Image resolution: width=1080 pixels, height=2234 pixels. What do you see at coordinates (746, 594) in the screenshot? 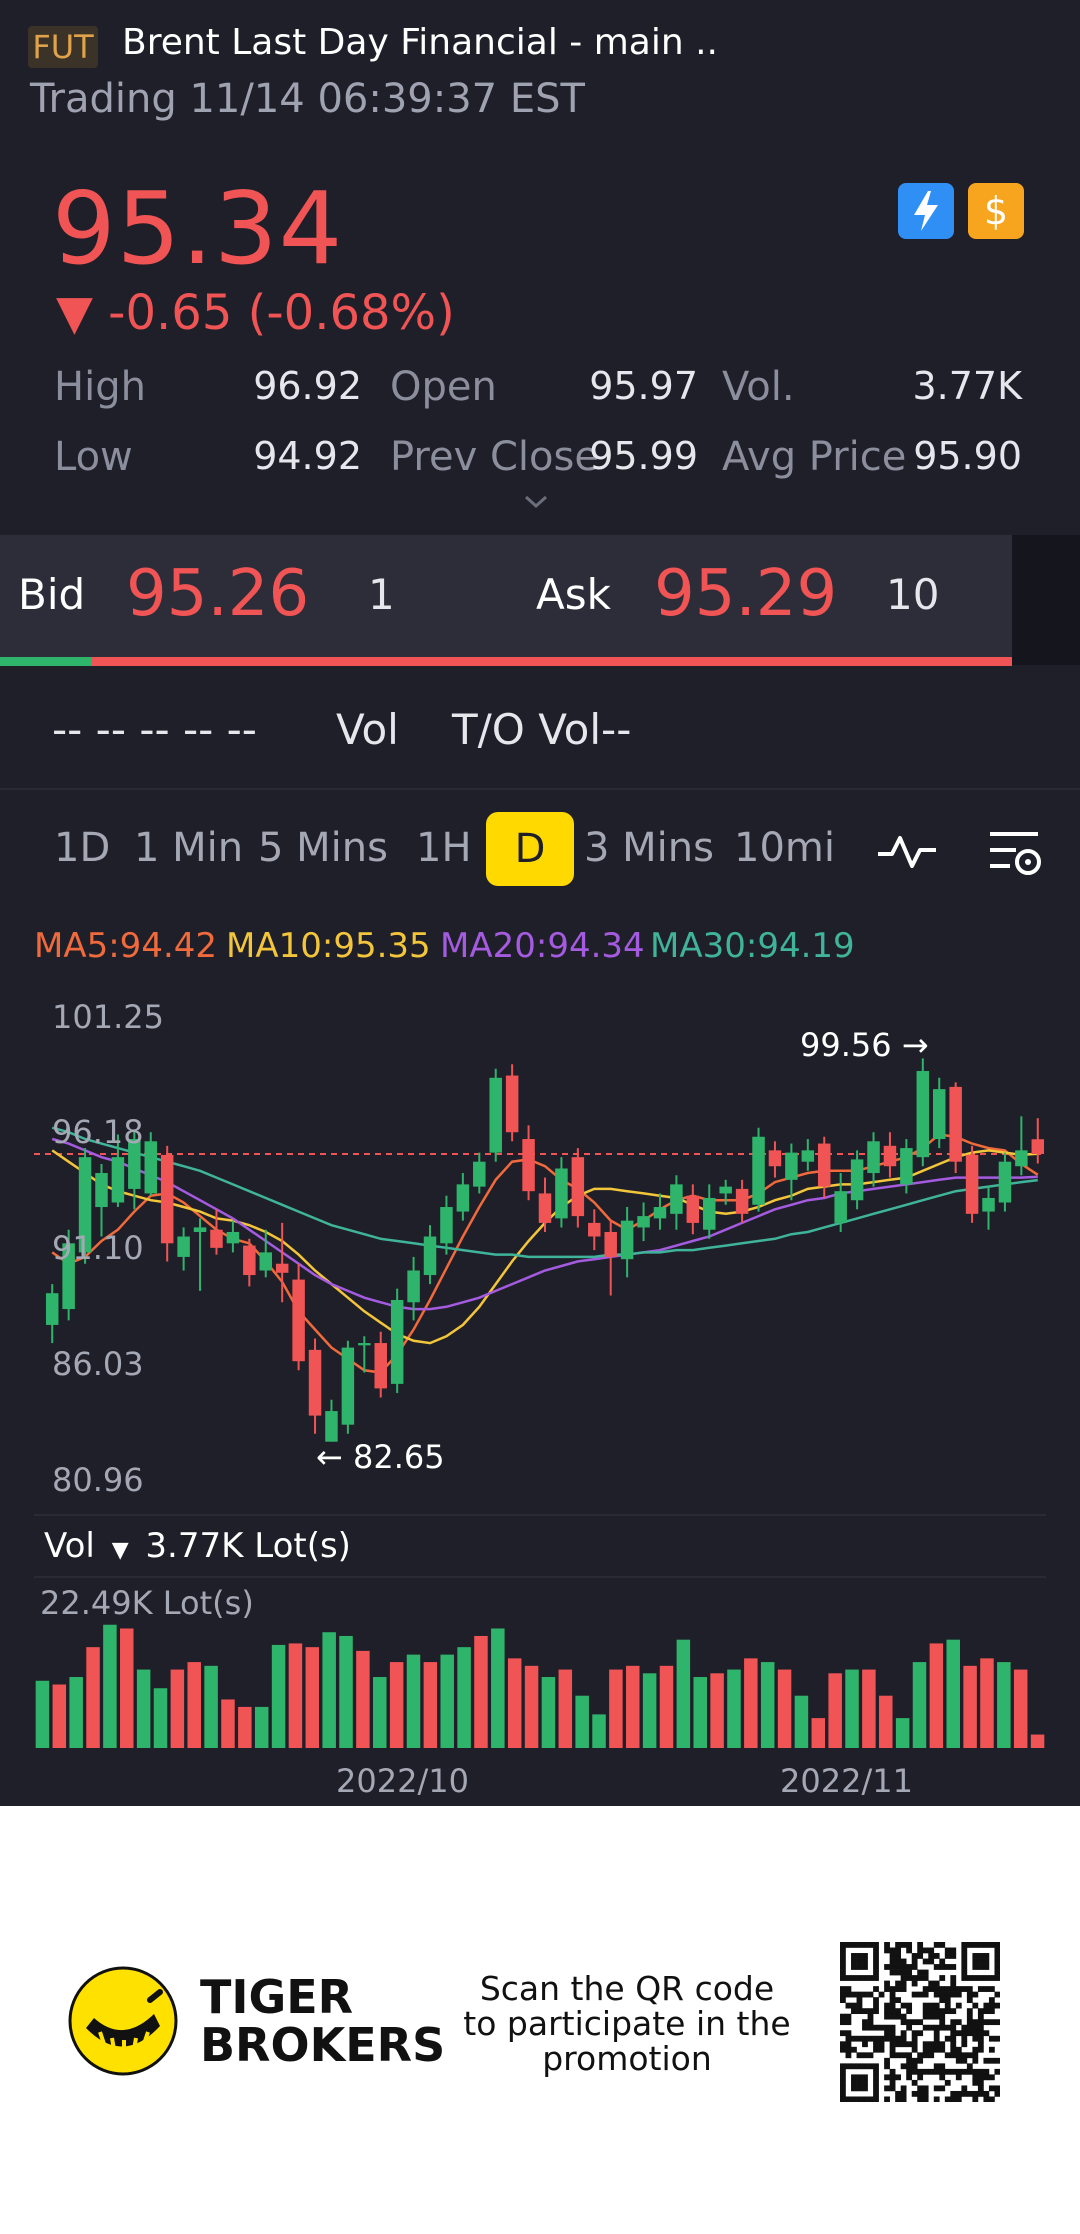
I see `ask-price: 95.29` at bounding box center [746, 594].